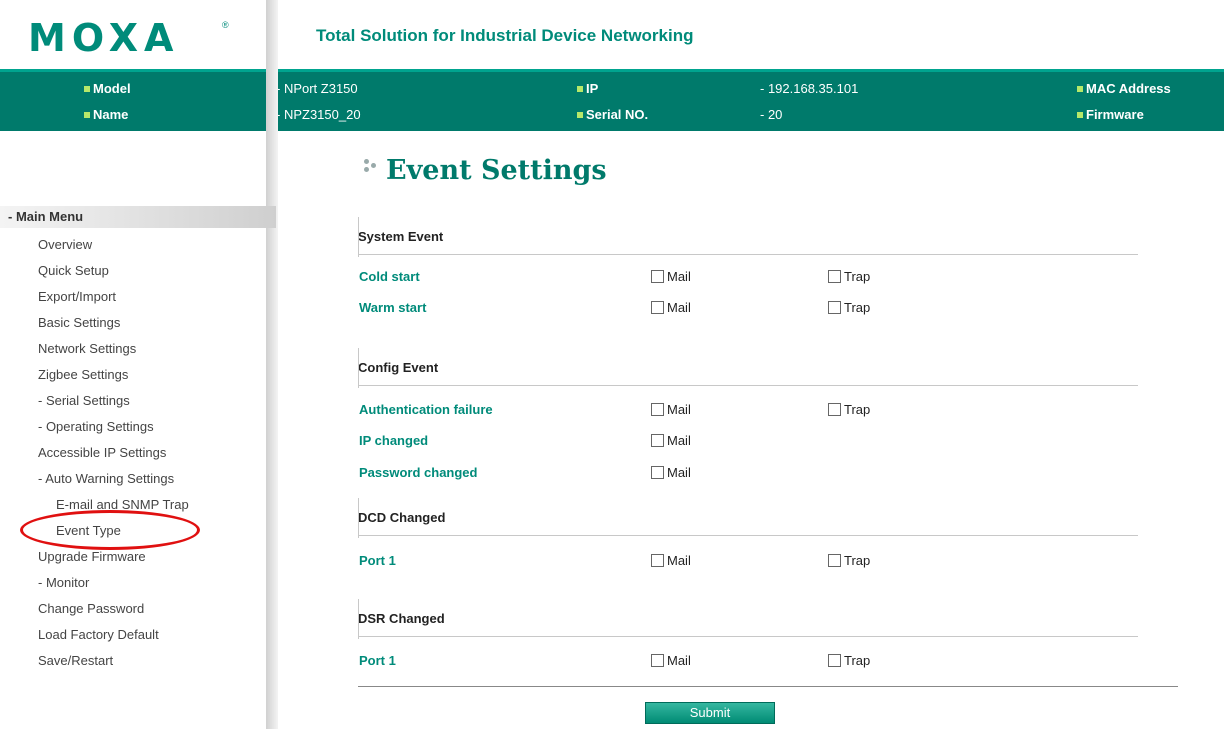 This screenshot has width=1224, height=729. Describe the element at coordinates (83, 374) in the screenshot. I see `sidebar-item-zigbee-settings: Zigbee Settings` at that location.